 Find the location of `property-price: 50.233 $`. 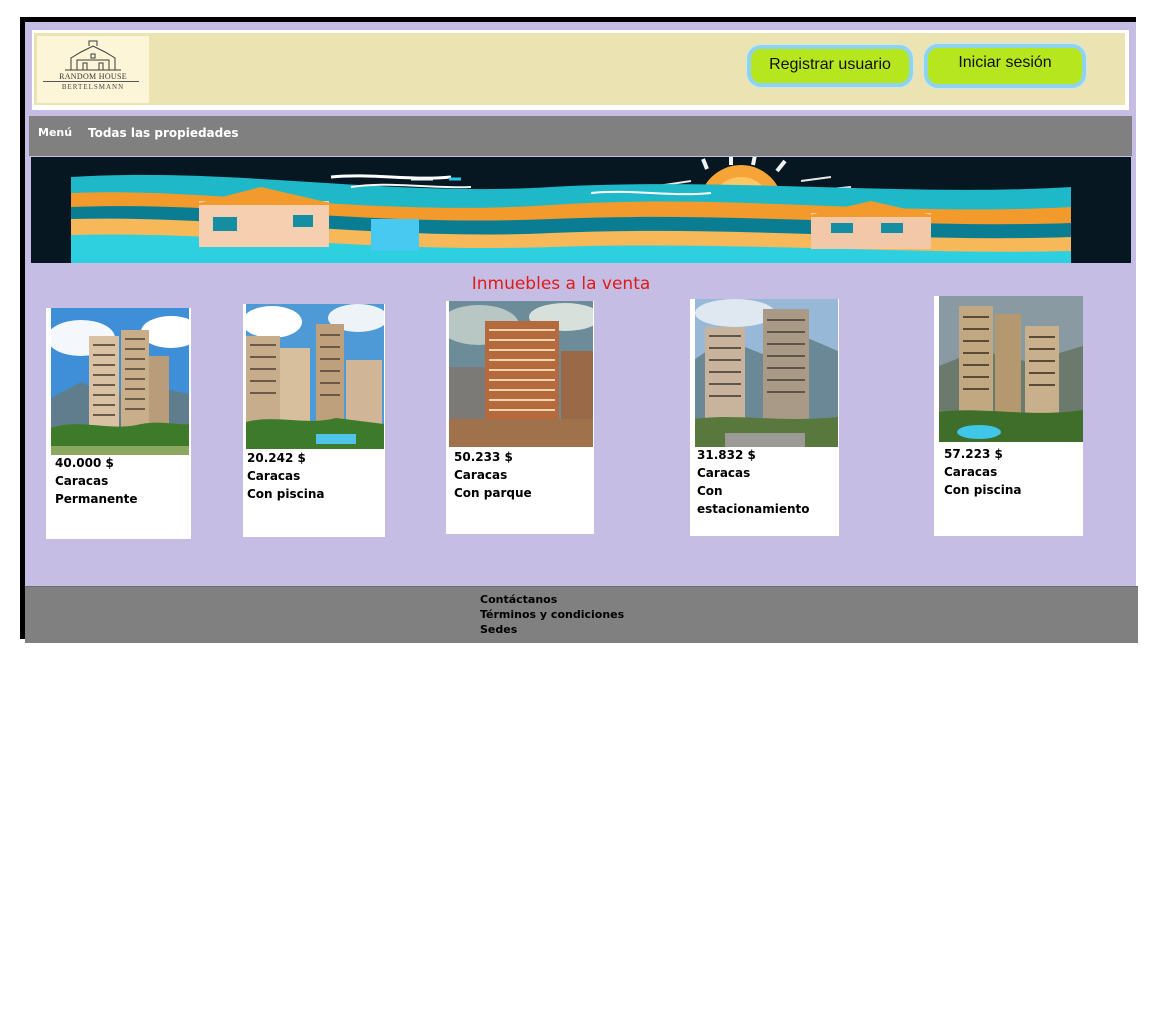

property-price: 50.233 $ is located at coordinates (483, 457).